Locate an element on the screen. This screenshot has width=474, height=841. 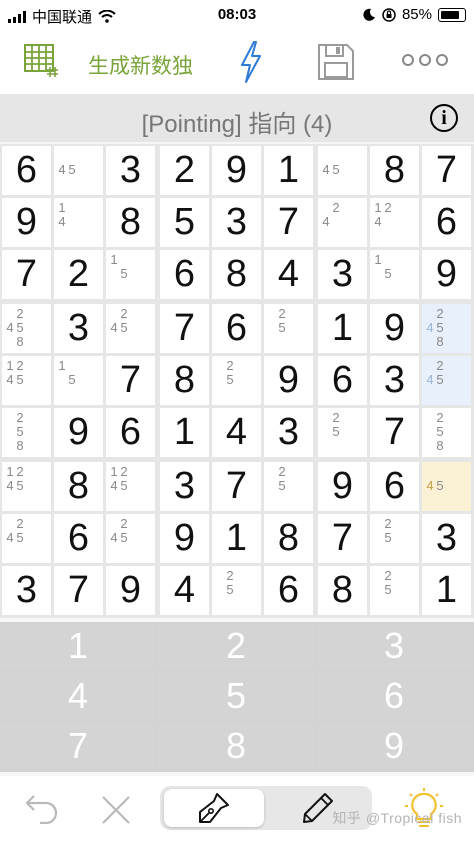
more-dots-icon is located at coordinates (425, 60).